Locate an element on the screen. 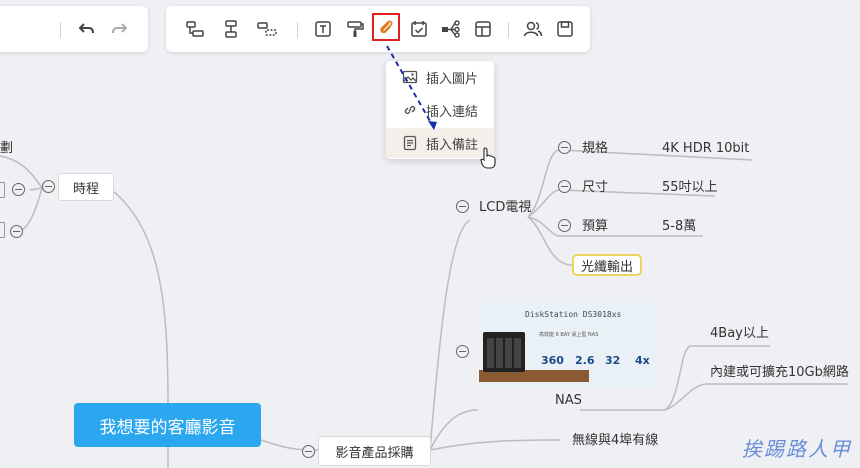 This screenshot has height=468, width=860. topic-schedule-label: 時程 is located at coordinates (85, 189).